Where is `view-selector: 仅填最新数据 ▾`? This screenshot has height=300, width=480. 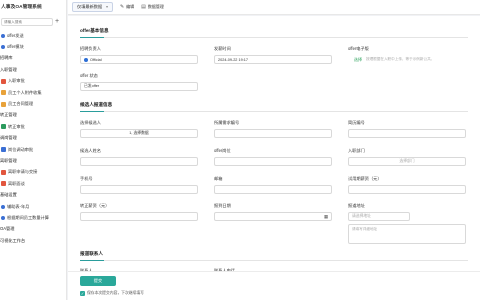
view-selector: 仅填最新数据 ▾ is located at coordinates (92, 7).